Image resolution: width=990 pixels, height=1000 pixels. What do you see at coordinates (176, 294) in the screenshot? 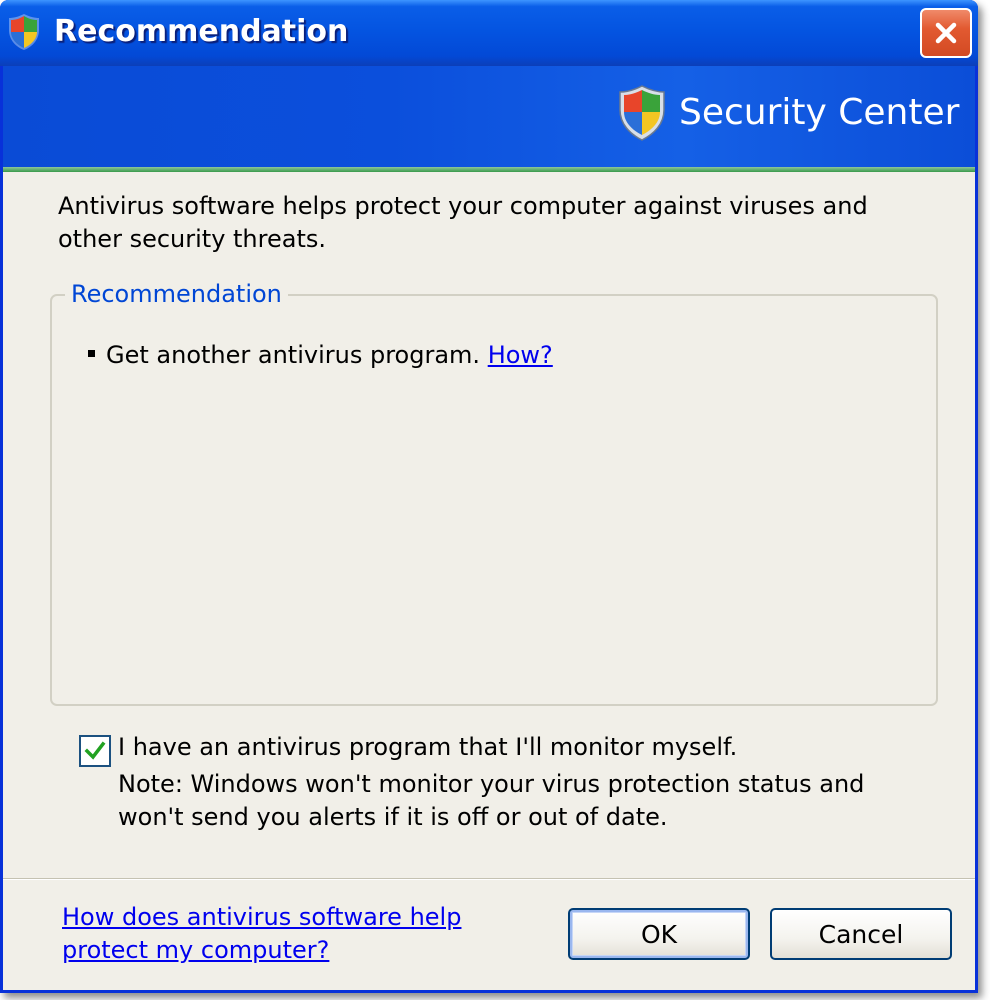
I see `recommendation-legend: Recommendation` at bounding box center [176, 294].